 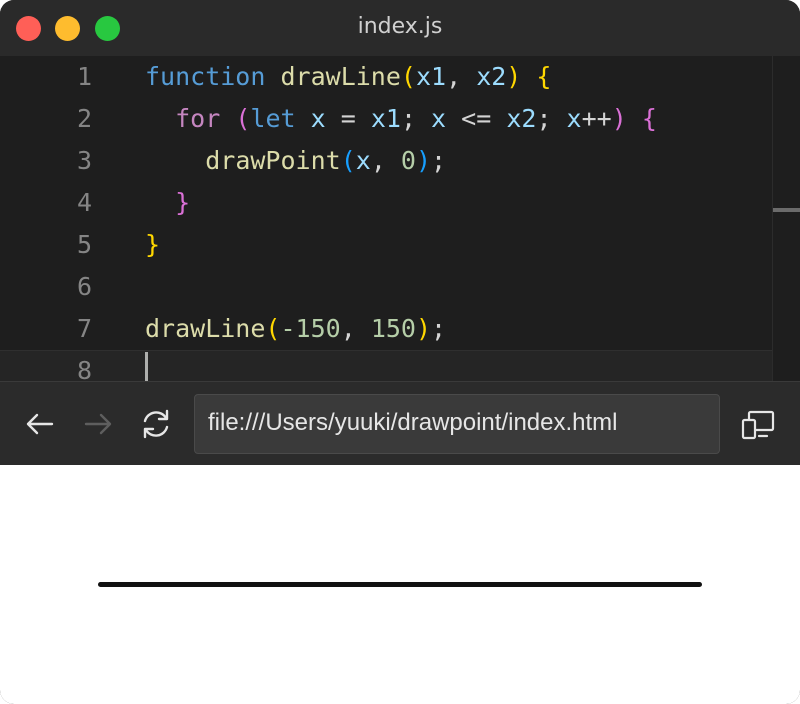 What do you see at coordinates (786, 218) in the screenshot?
I see `editor-scrollbar` at bounding box center [786, 218].